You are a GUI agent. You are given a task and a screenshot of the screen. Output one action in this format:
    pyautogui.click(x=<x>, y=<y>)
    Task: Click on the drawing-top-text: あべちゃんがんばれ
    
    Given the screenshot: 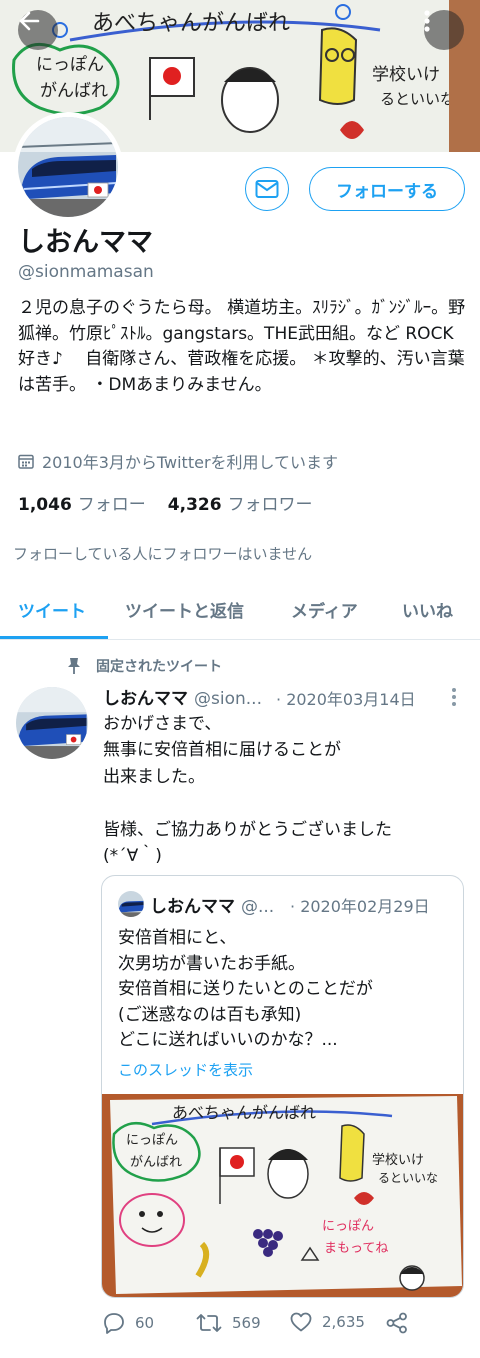 What is the action you would take?
    pyautogui.click(x=244, y=1112)
    